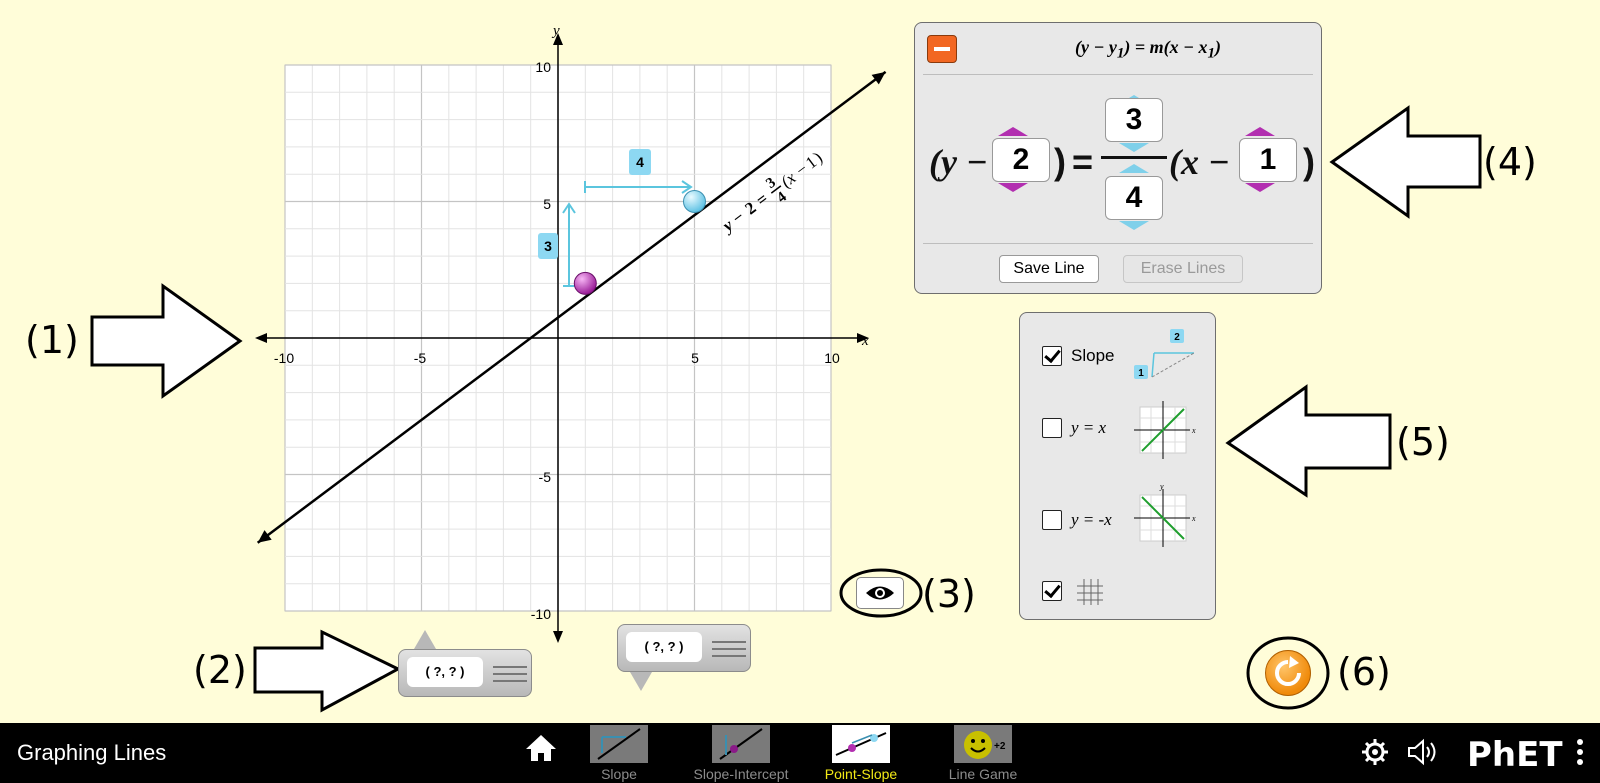 This screenshot has width=1600, height=783. Describe the element at coordinates (1375, 752) in the screenshot. I see `gear-icon` at that location.